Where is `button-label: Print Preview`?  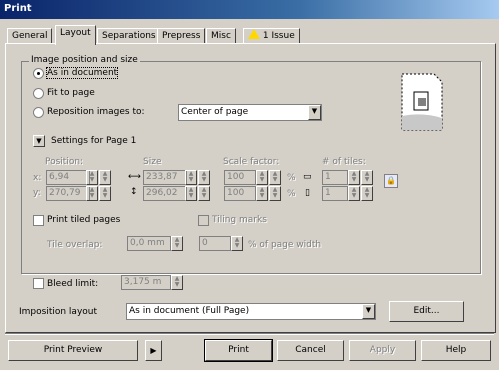 button-label: Print Preview is located at coordinates (73, 350).